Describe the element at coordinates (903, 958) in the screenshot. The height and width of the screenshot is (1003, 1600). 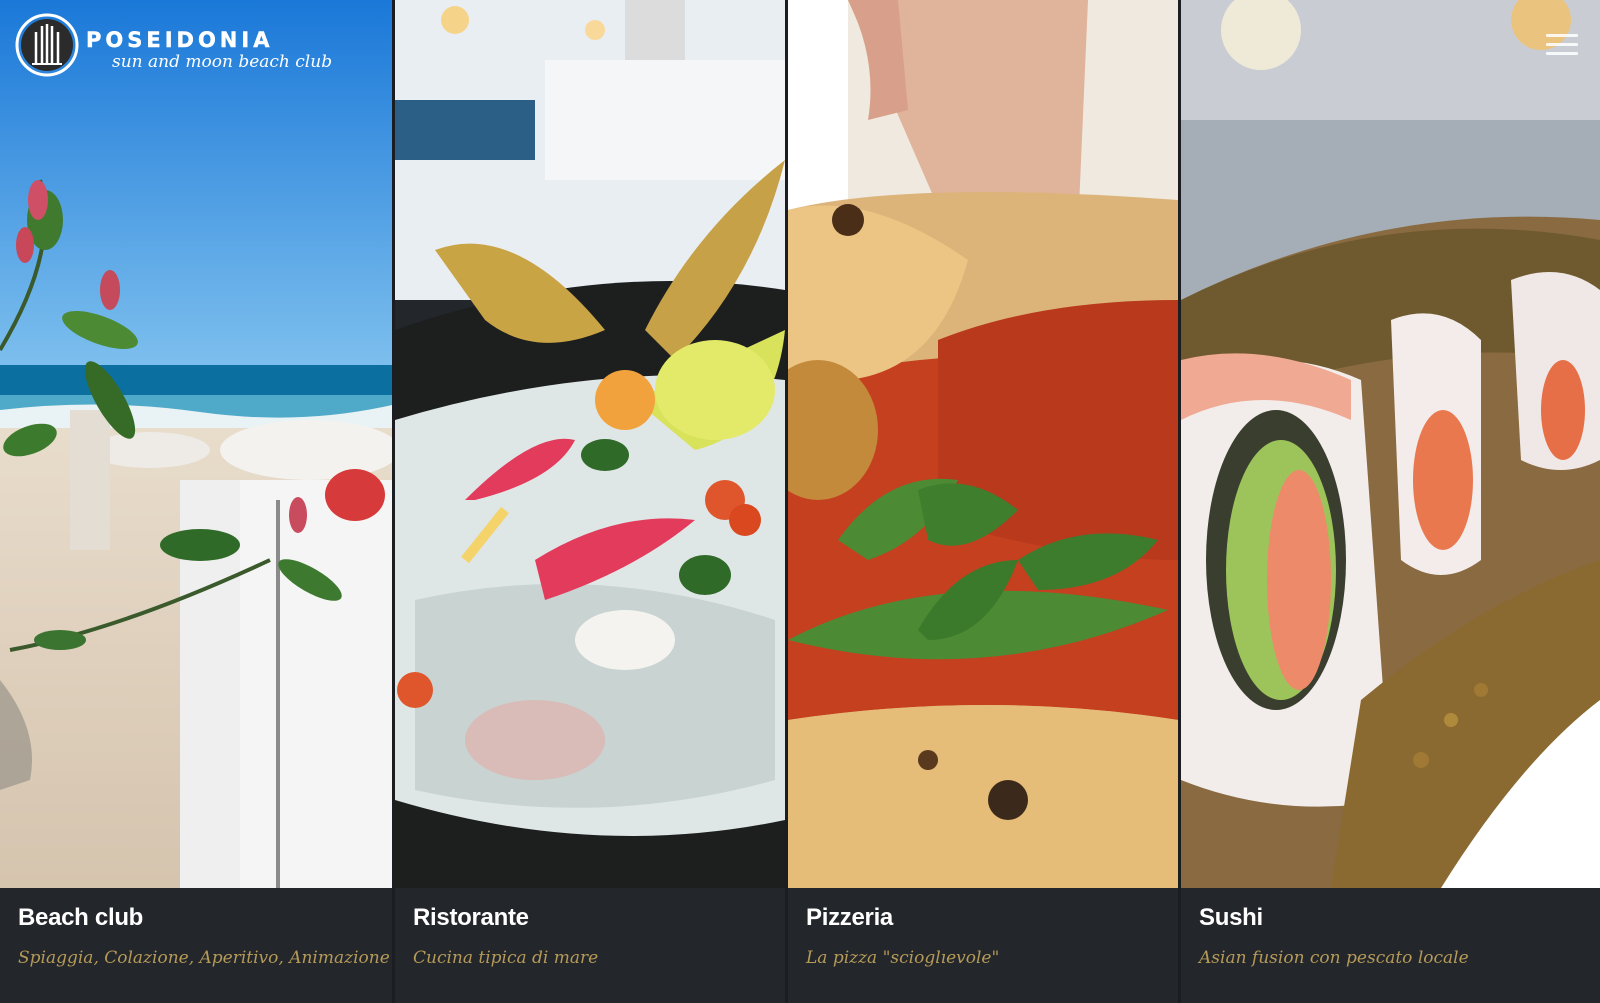
I see `panel-subtitle: La pizza "scioglıevole"` at that location.